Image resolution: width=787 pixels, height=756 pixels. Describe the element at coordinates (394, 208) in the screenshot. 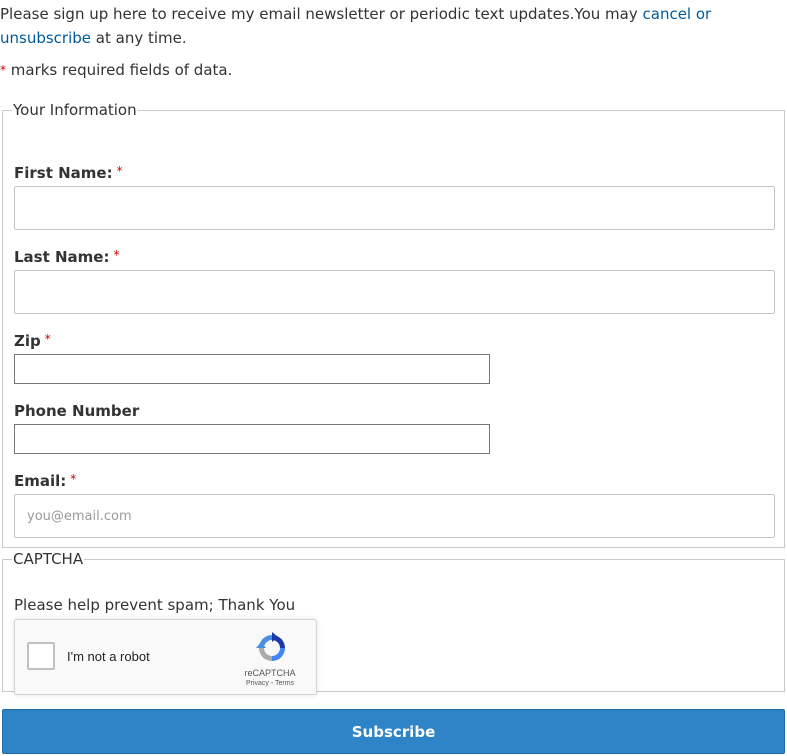

I see `first-name-input` at that location.